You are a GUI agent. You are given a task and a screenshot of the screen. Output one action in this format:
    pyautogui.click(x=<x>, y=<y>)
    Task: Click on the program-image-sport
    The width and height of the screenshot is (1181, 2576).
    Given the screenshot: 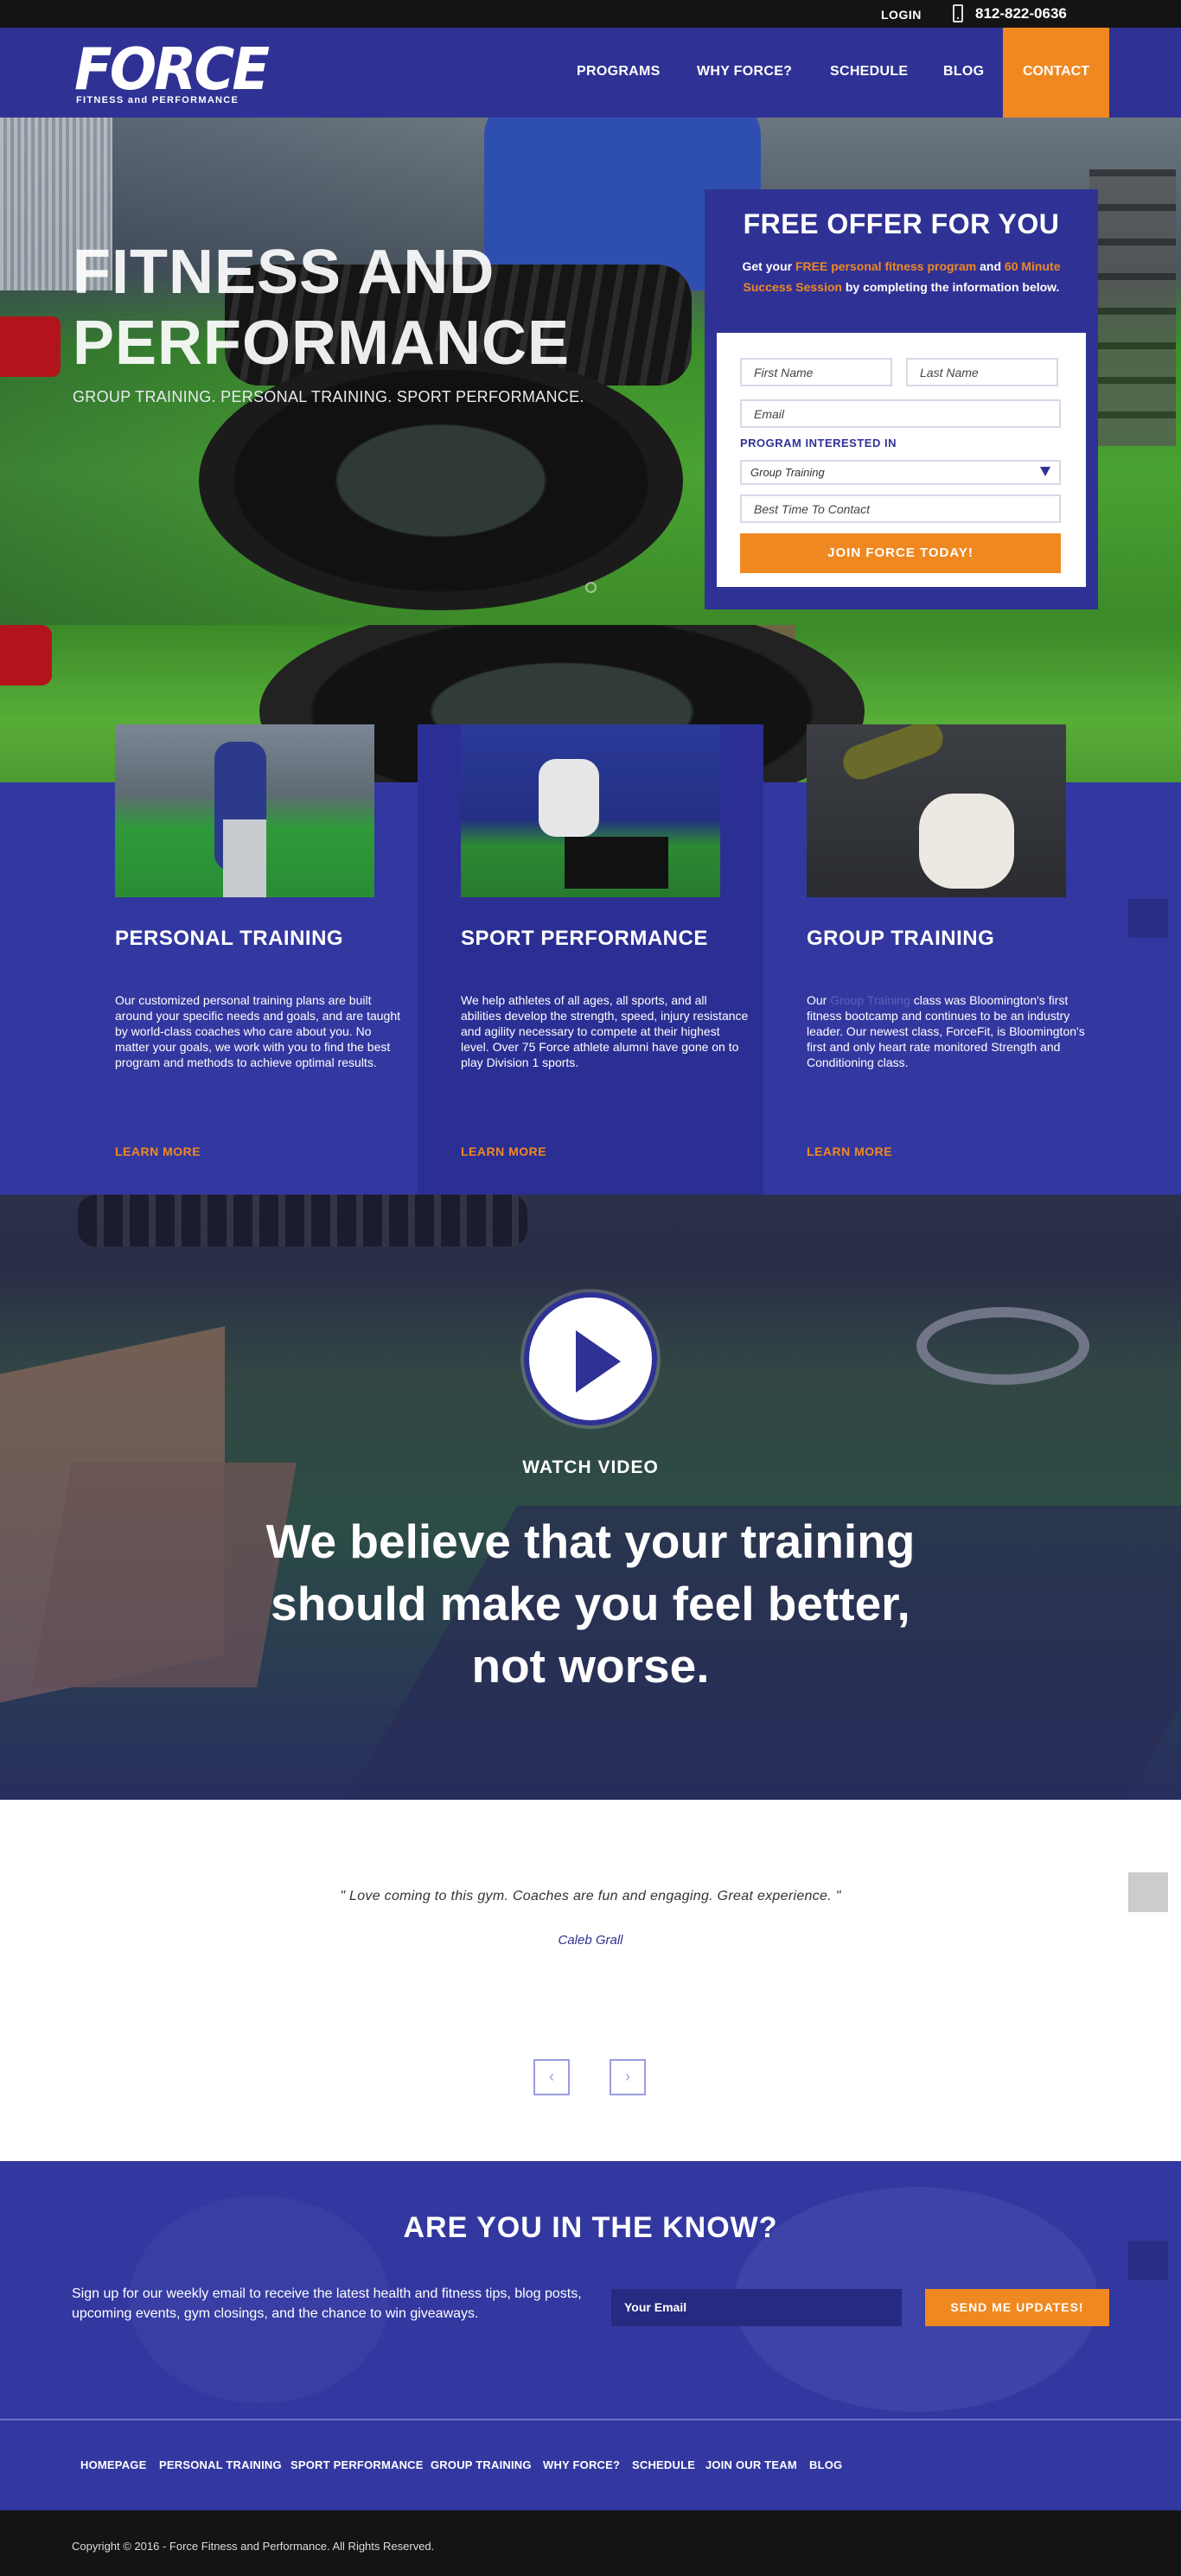 What is the action you would take?
    pyautogui.click(x=590, y=810)
    